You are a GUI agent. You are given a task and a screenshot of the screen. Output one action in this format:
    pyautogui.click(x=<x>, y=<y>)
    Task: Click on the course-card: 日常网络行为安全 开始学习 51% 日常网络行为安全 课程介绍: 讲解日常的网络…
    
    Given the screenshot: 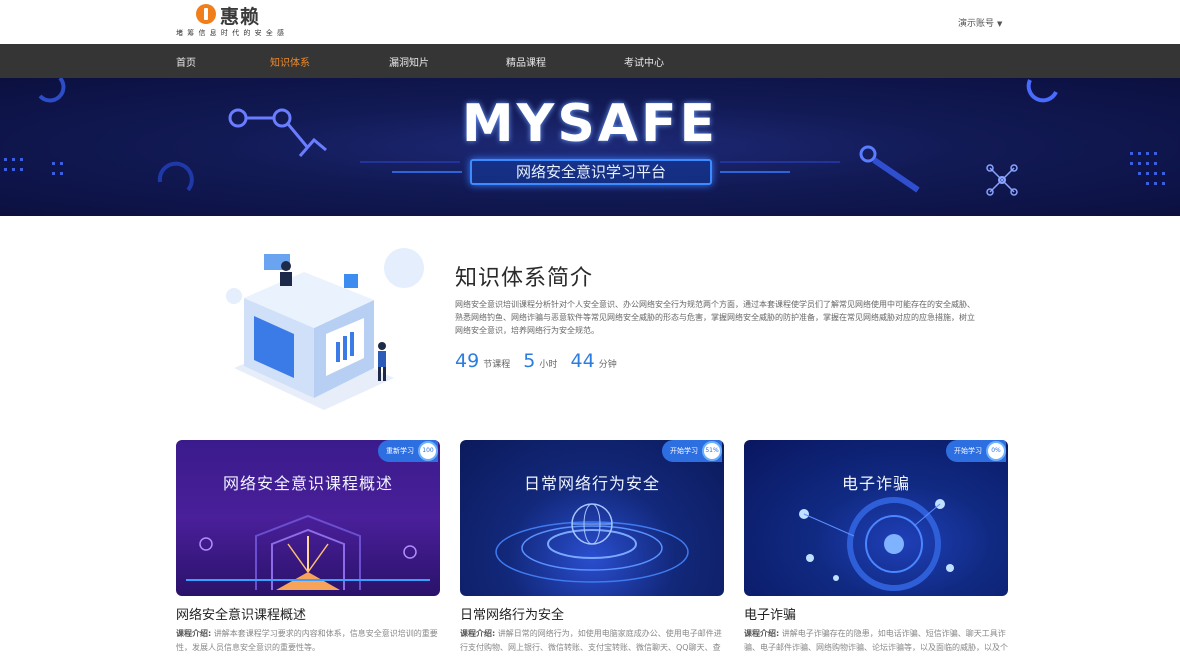 What is the action you would take?
    pyautogui.click(x=592, y=547)
    